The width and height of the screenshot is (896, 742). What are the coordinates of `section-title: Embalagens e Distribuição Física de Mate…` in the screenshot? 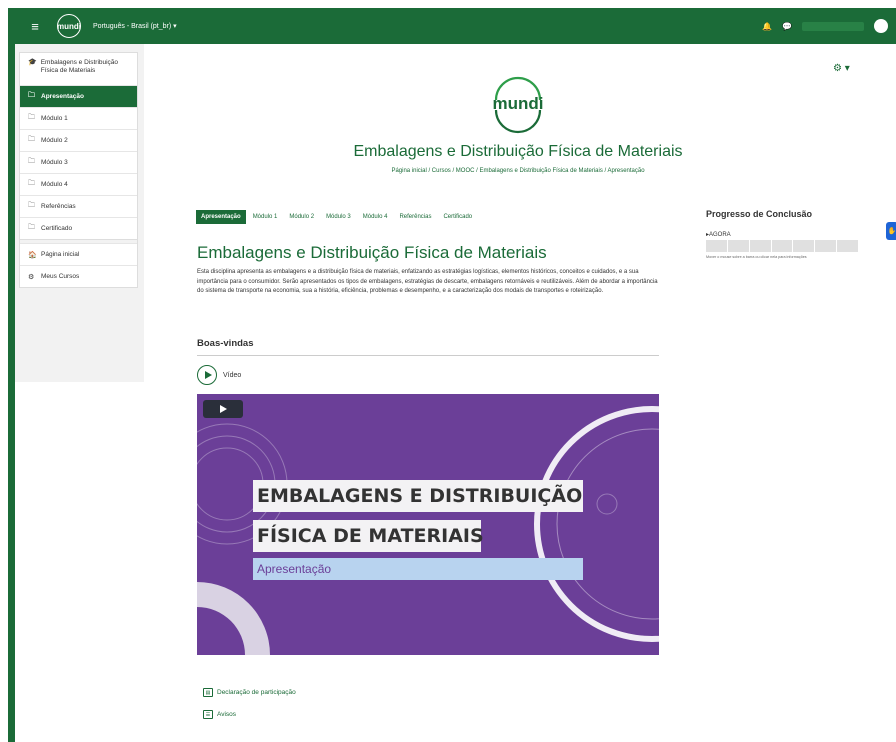 It's located at (372, 252).